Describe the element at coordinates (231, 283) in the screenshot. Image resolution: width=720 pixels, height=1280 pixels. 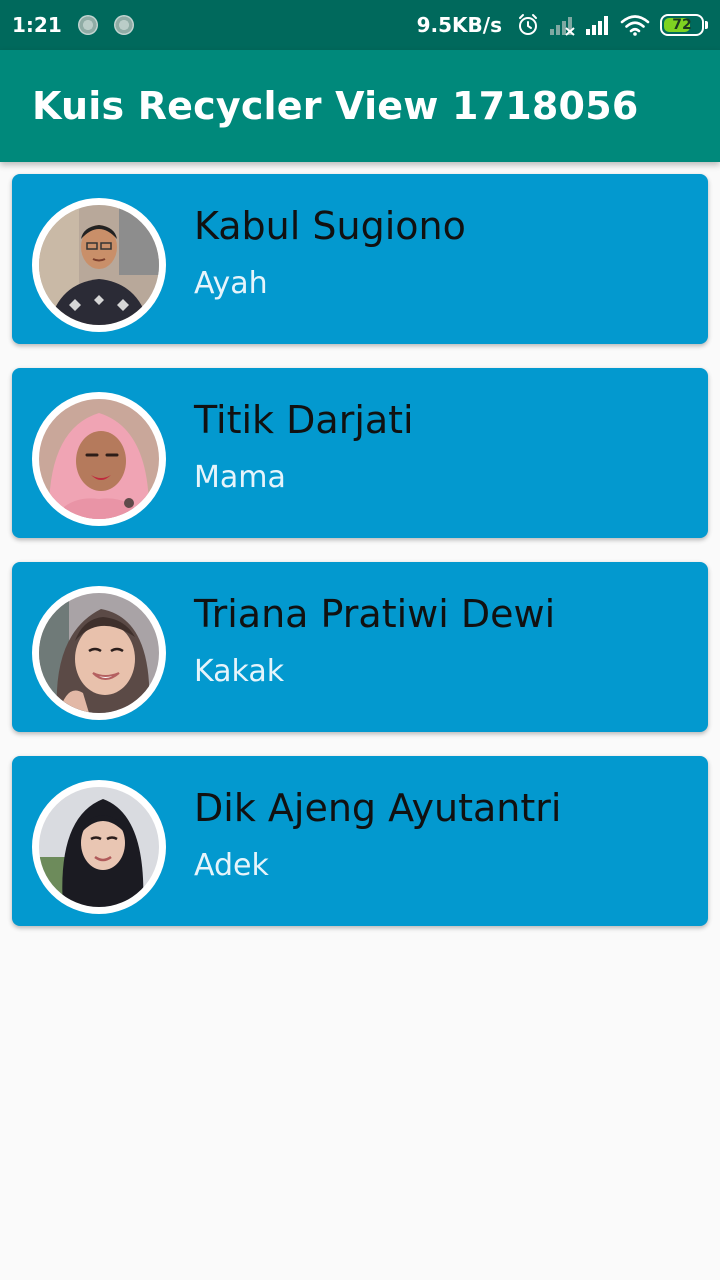
I see `contact-role: Ayah` at that location.